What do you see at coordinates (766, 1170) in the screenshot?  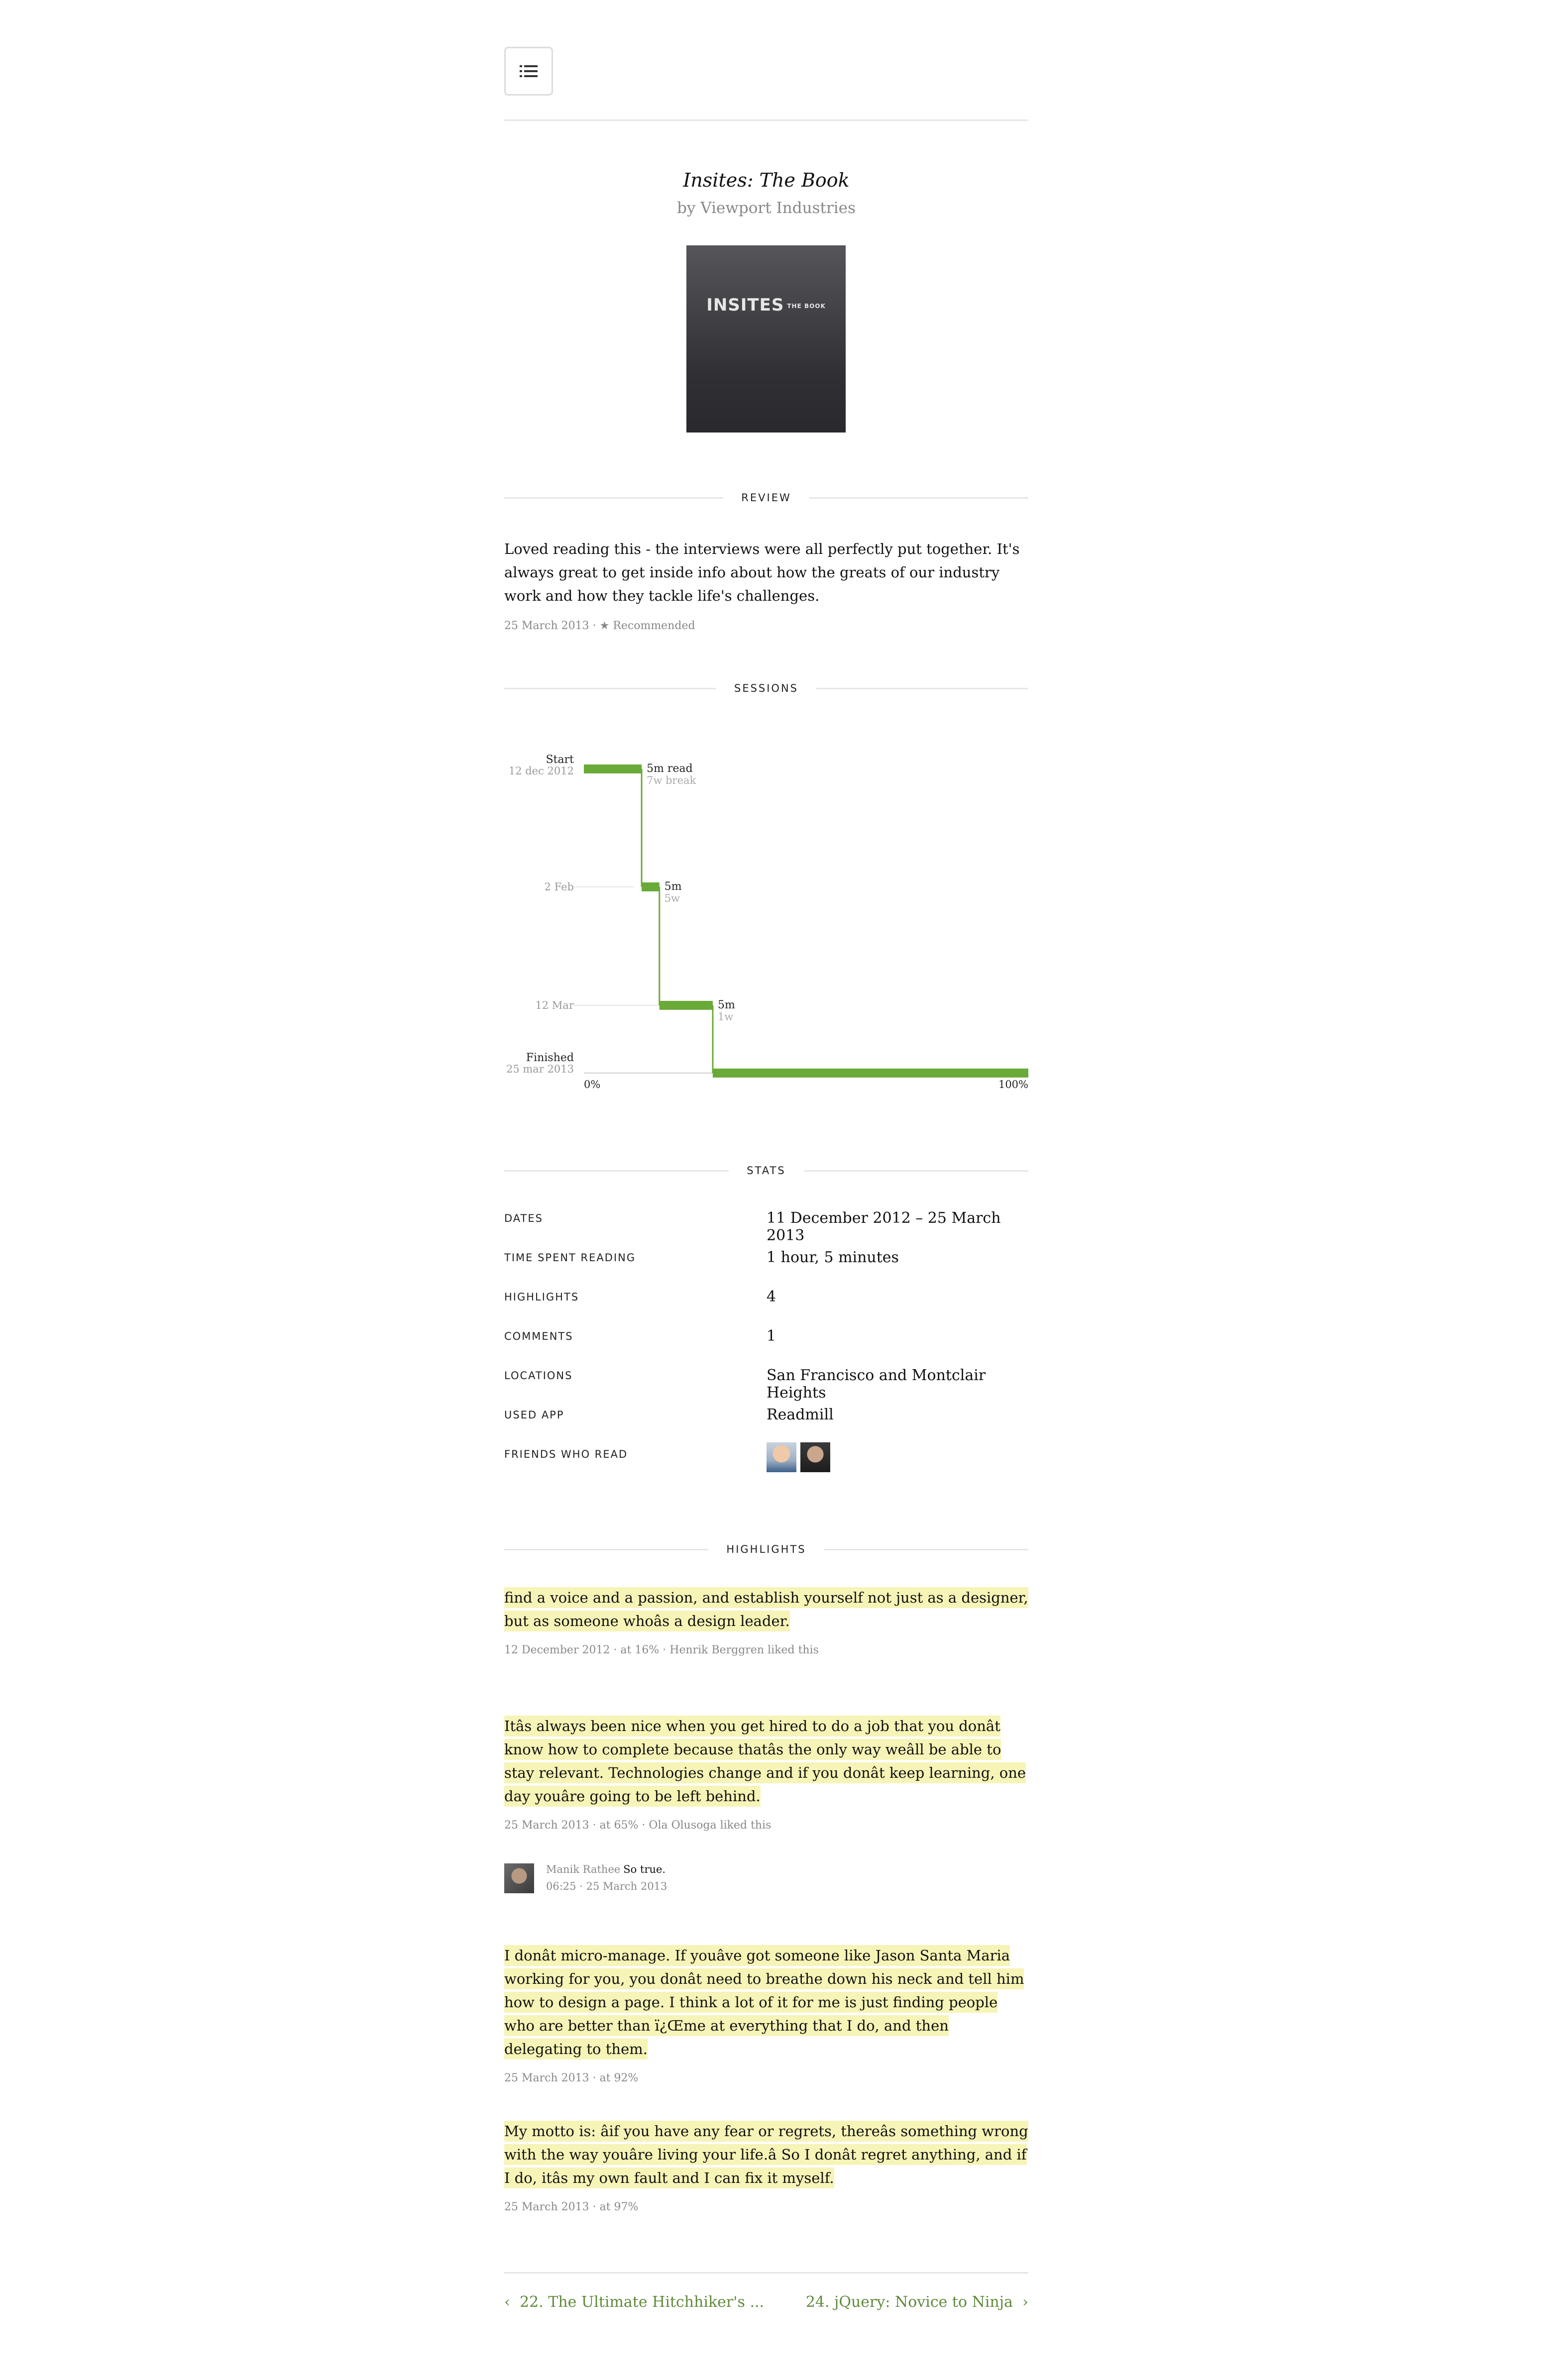 I see `stats-heading: STATS` at bounding box center [766, 1170].